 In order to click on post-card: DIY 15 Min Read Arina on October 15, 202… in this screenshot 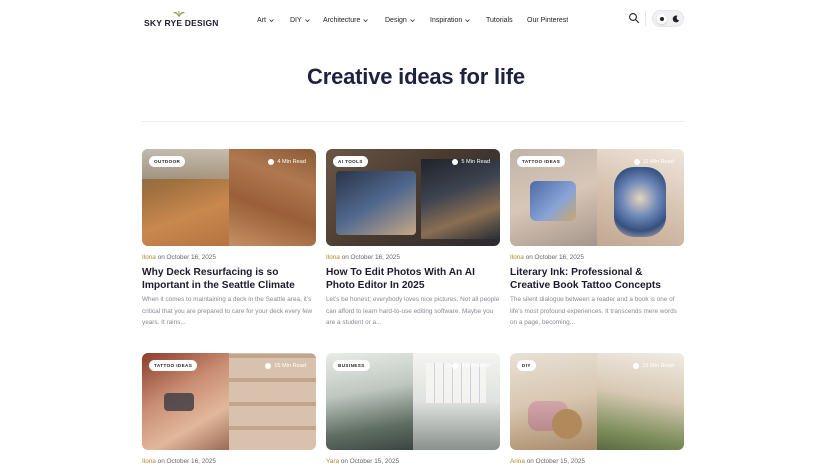, I will do `click(597, 410)`.